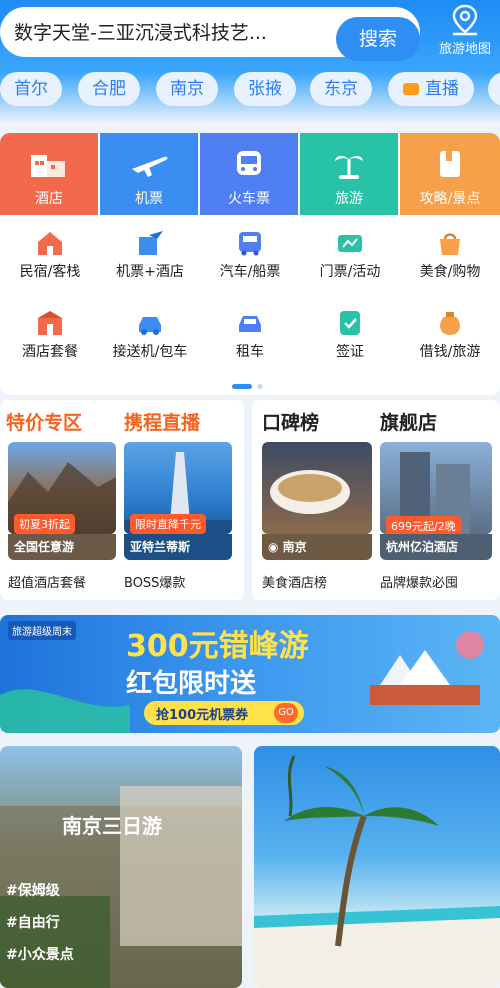 This screenshot has height=988, width=500. What do you see at coordinates (33, 923) in the screenshot?
I see `trip-card-note-2: #自由行` at bounding box center [33, 923].